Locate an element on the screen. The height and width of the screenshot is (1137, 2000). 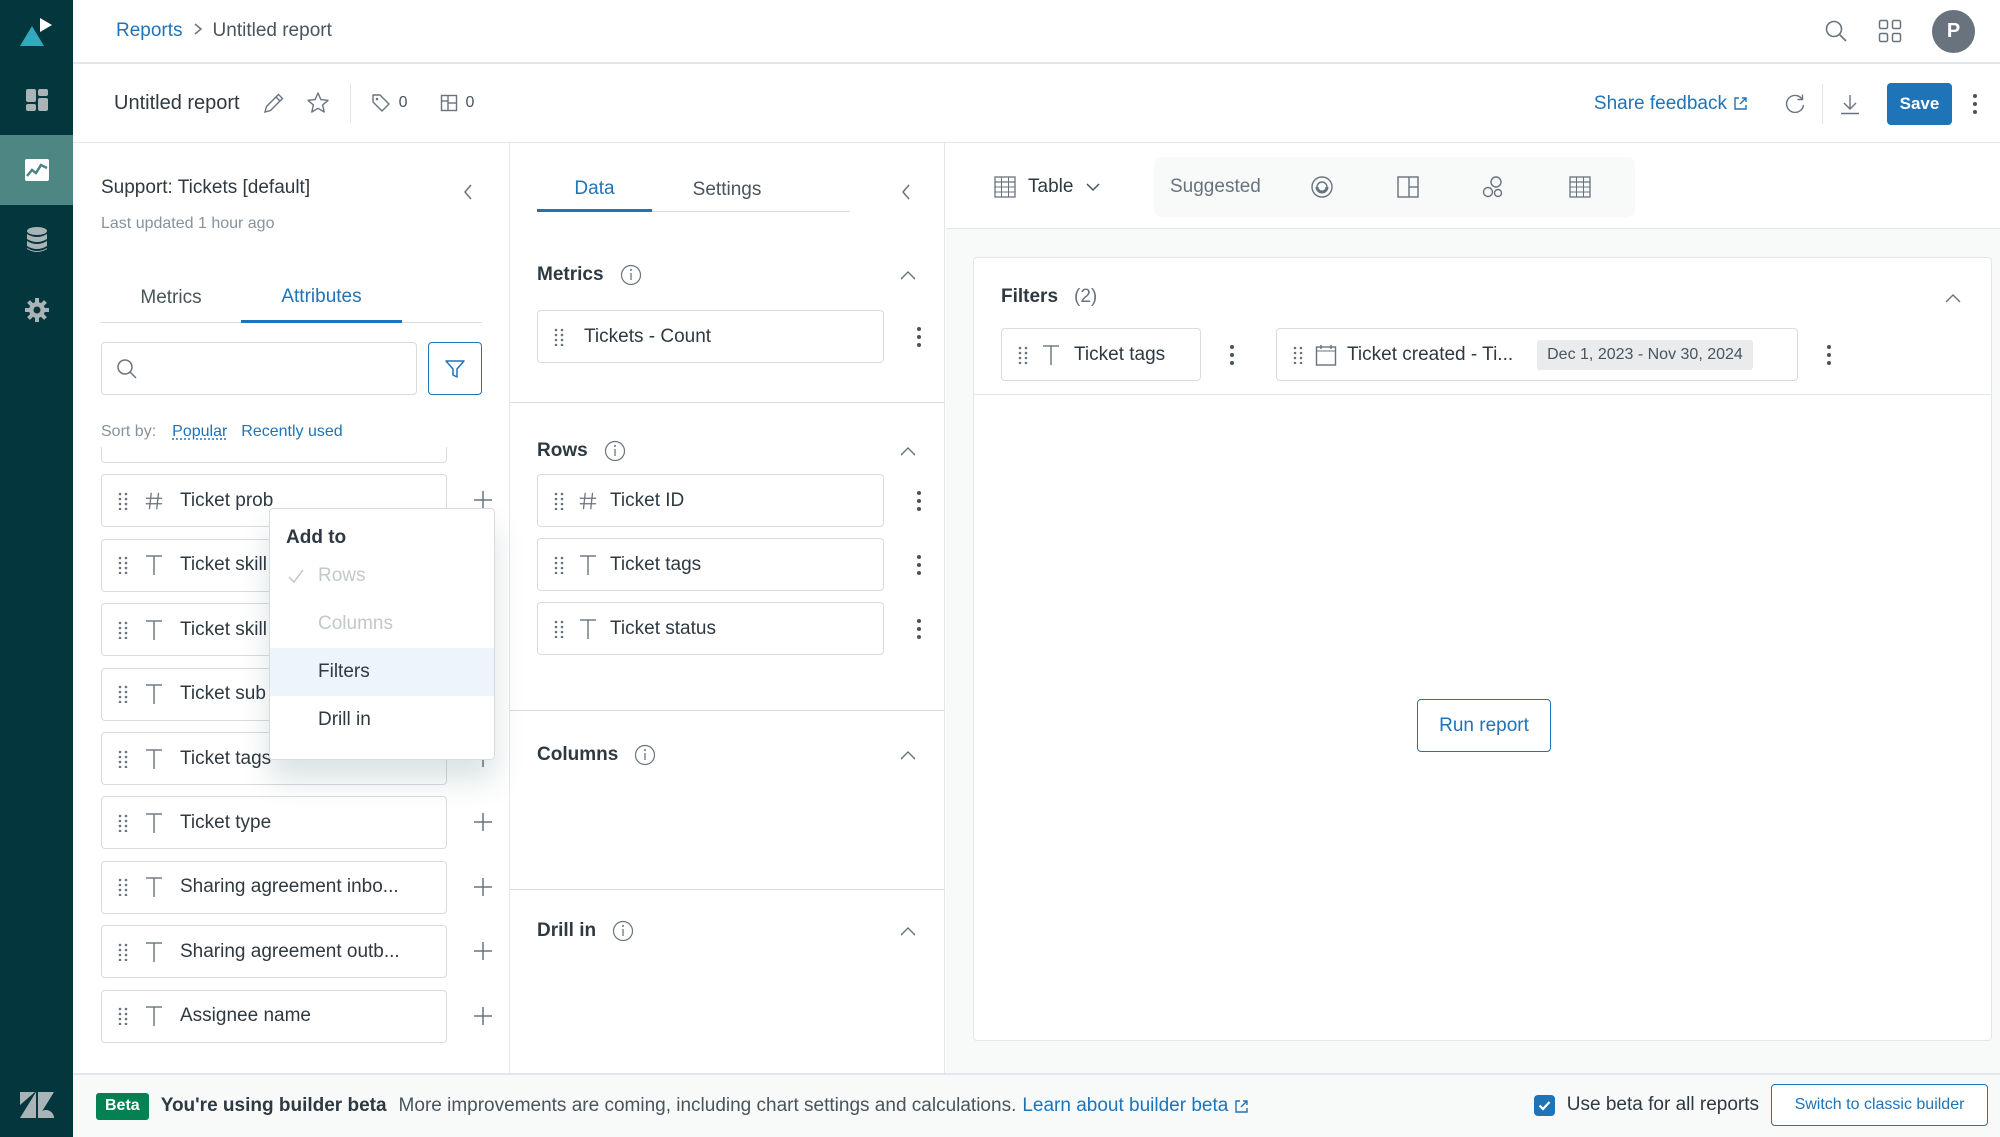
zendesk-logo is located at coordinates (36, 1105).